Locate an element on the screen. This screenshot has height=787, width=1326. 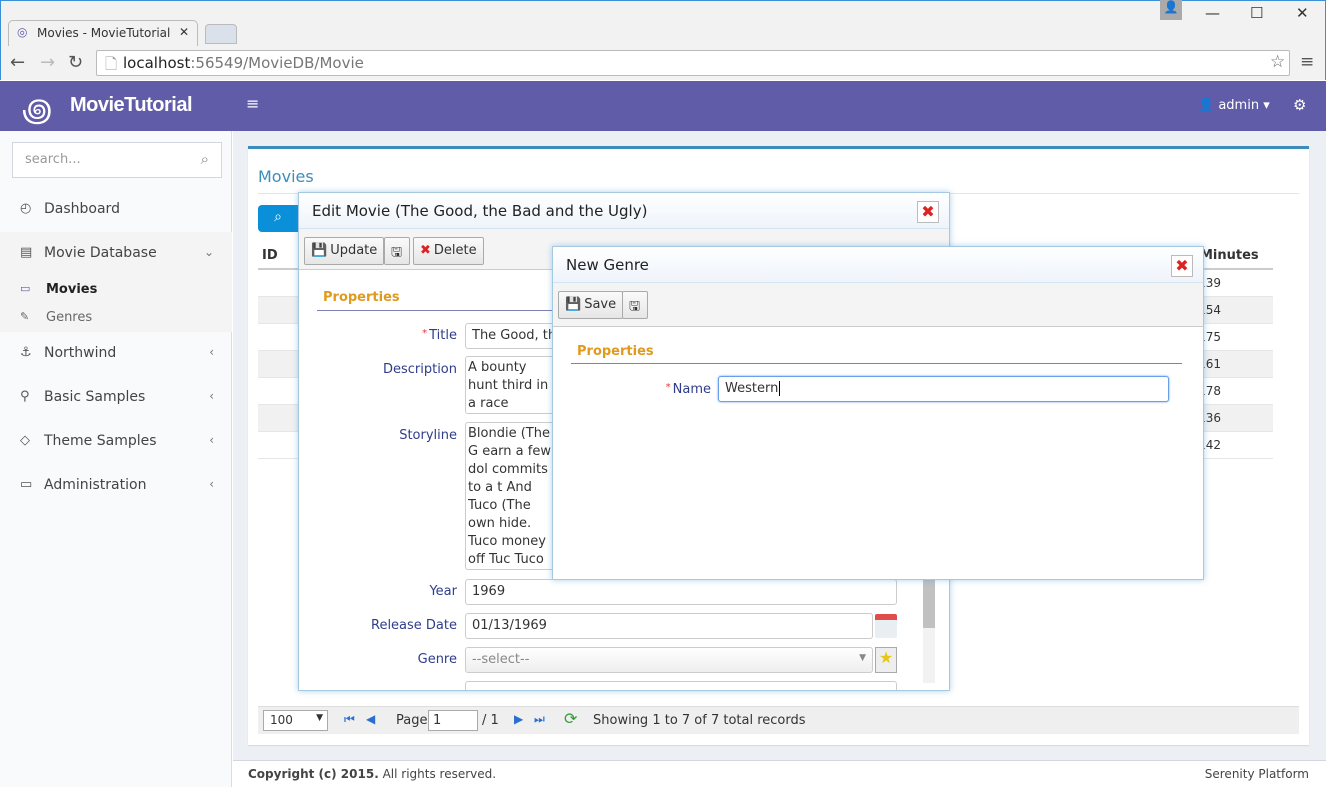
page-size-select: 100 ▼ is located at coordinates (295, 720).